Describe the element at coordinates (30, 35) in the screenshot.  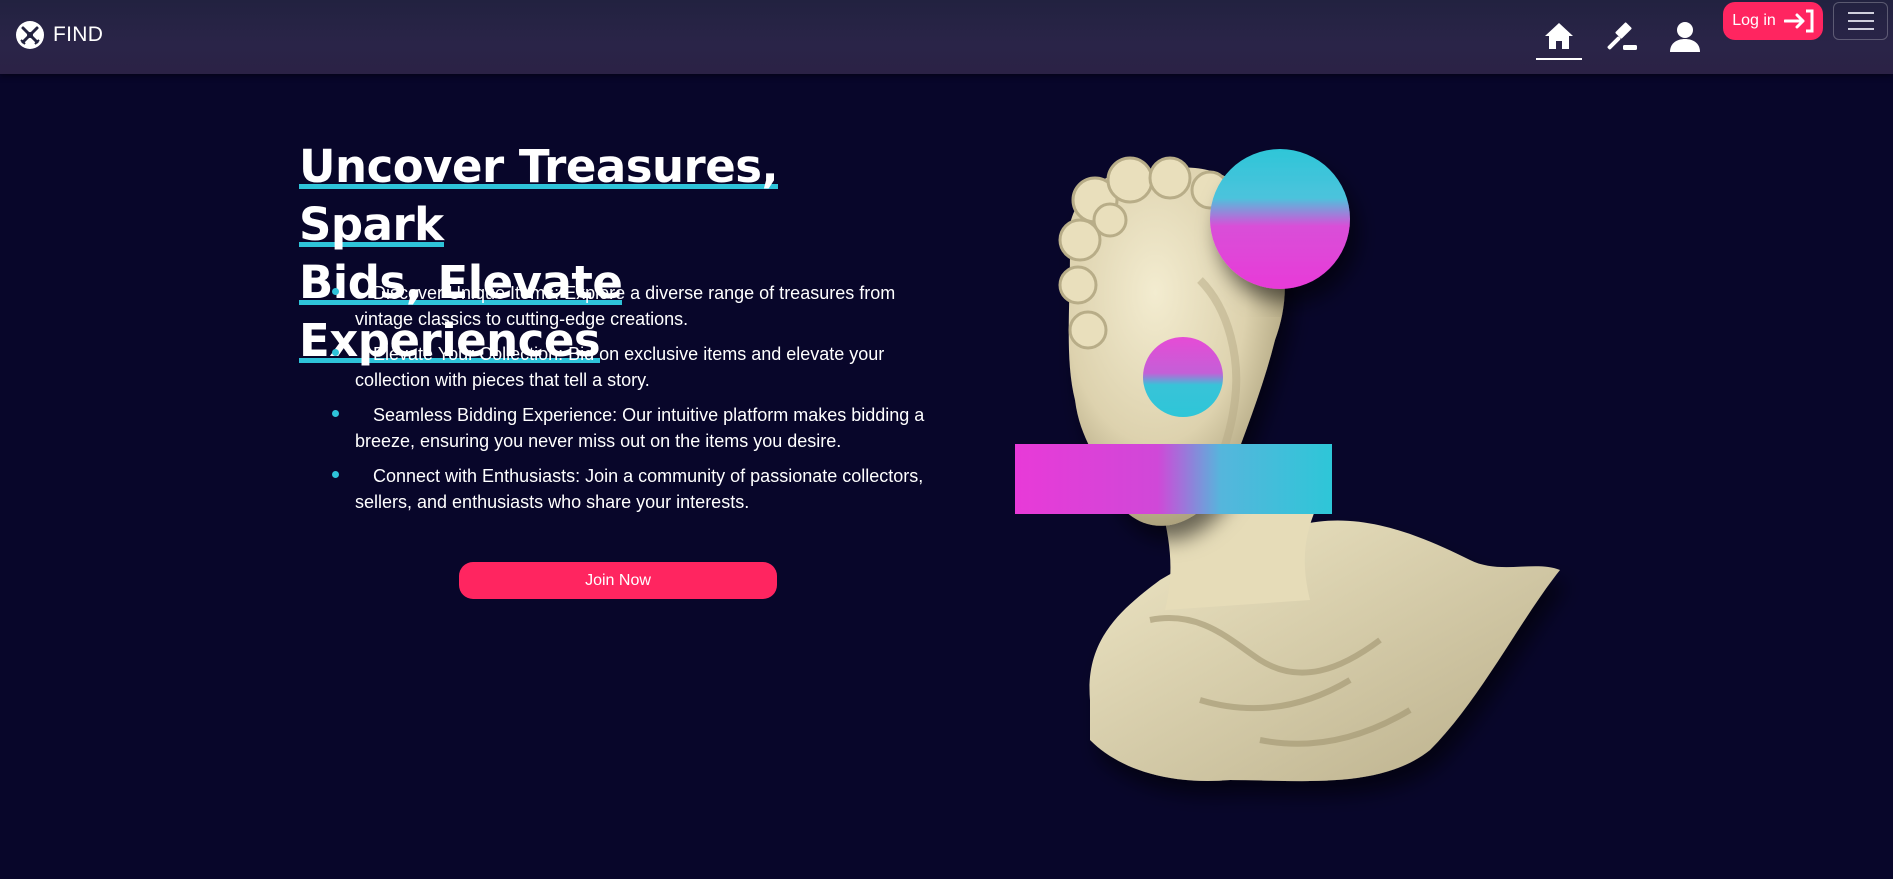
I see `find-logo-icon` at that location.